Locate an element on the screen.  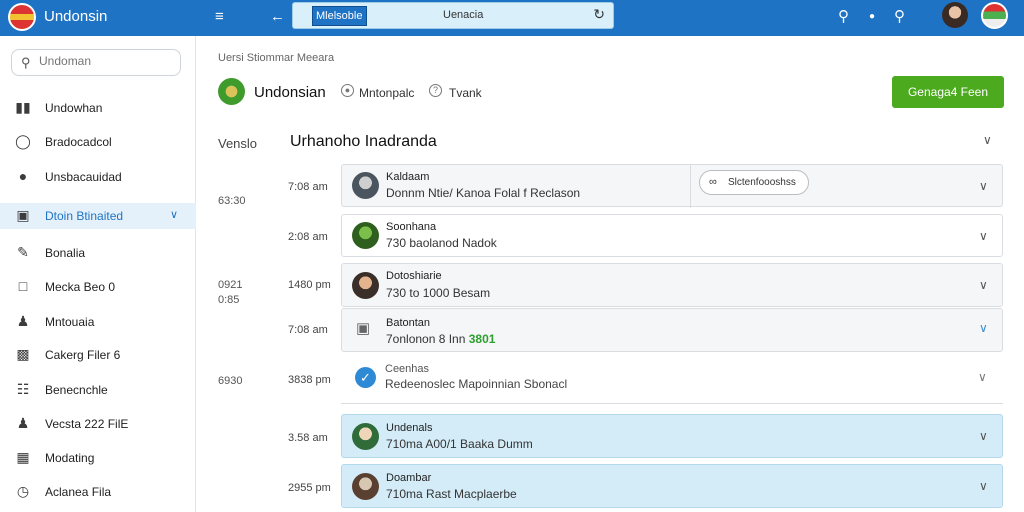
file-icon: □ is located at coordinates (23, 286).